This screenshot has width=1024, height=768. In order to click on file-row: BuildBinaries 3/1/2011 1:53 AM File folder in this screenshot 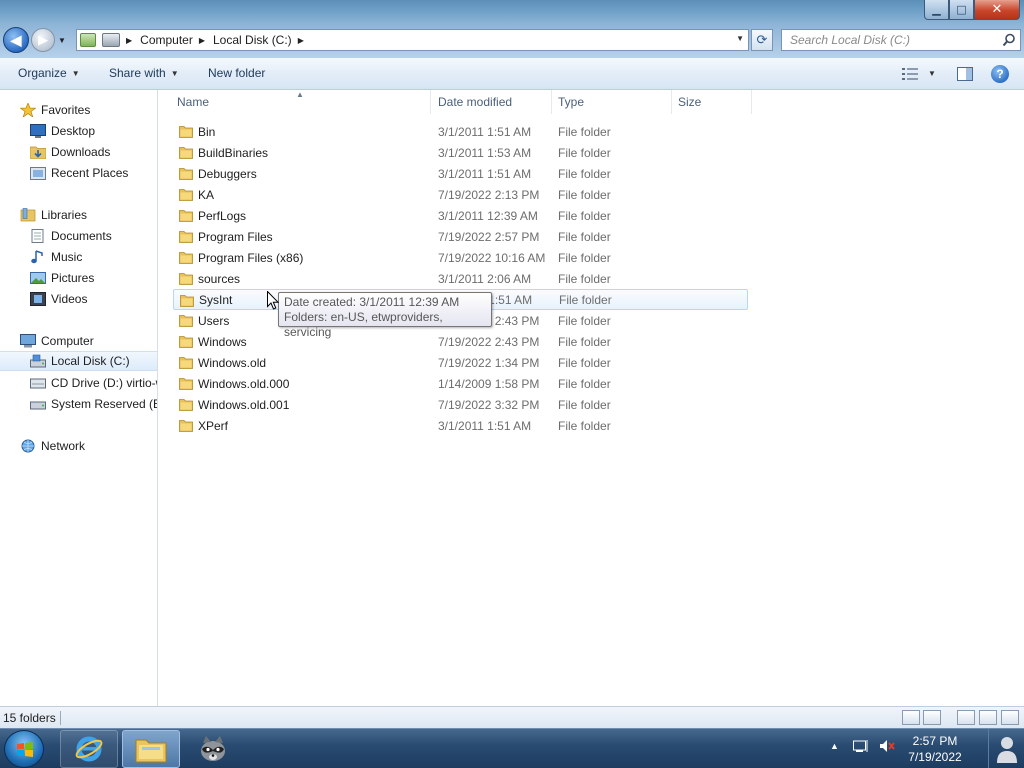, I will do `click(460, 152)`.